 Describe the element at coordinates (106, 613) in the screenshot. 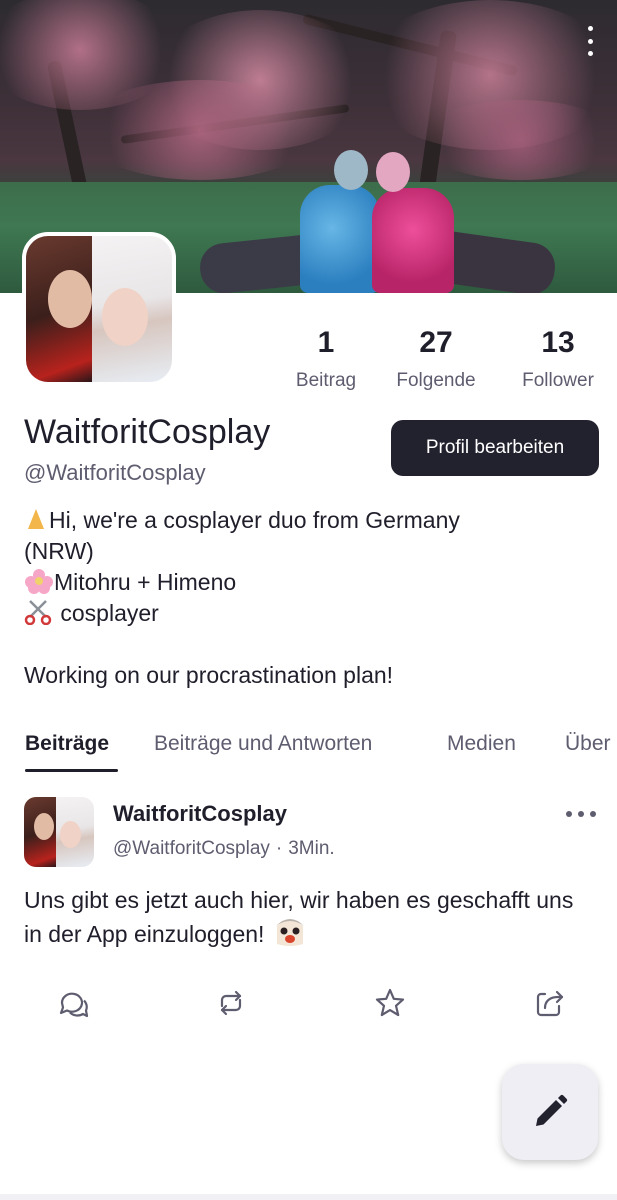

I see `bio-line-4: cosplayer` at that location.